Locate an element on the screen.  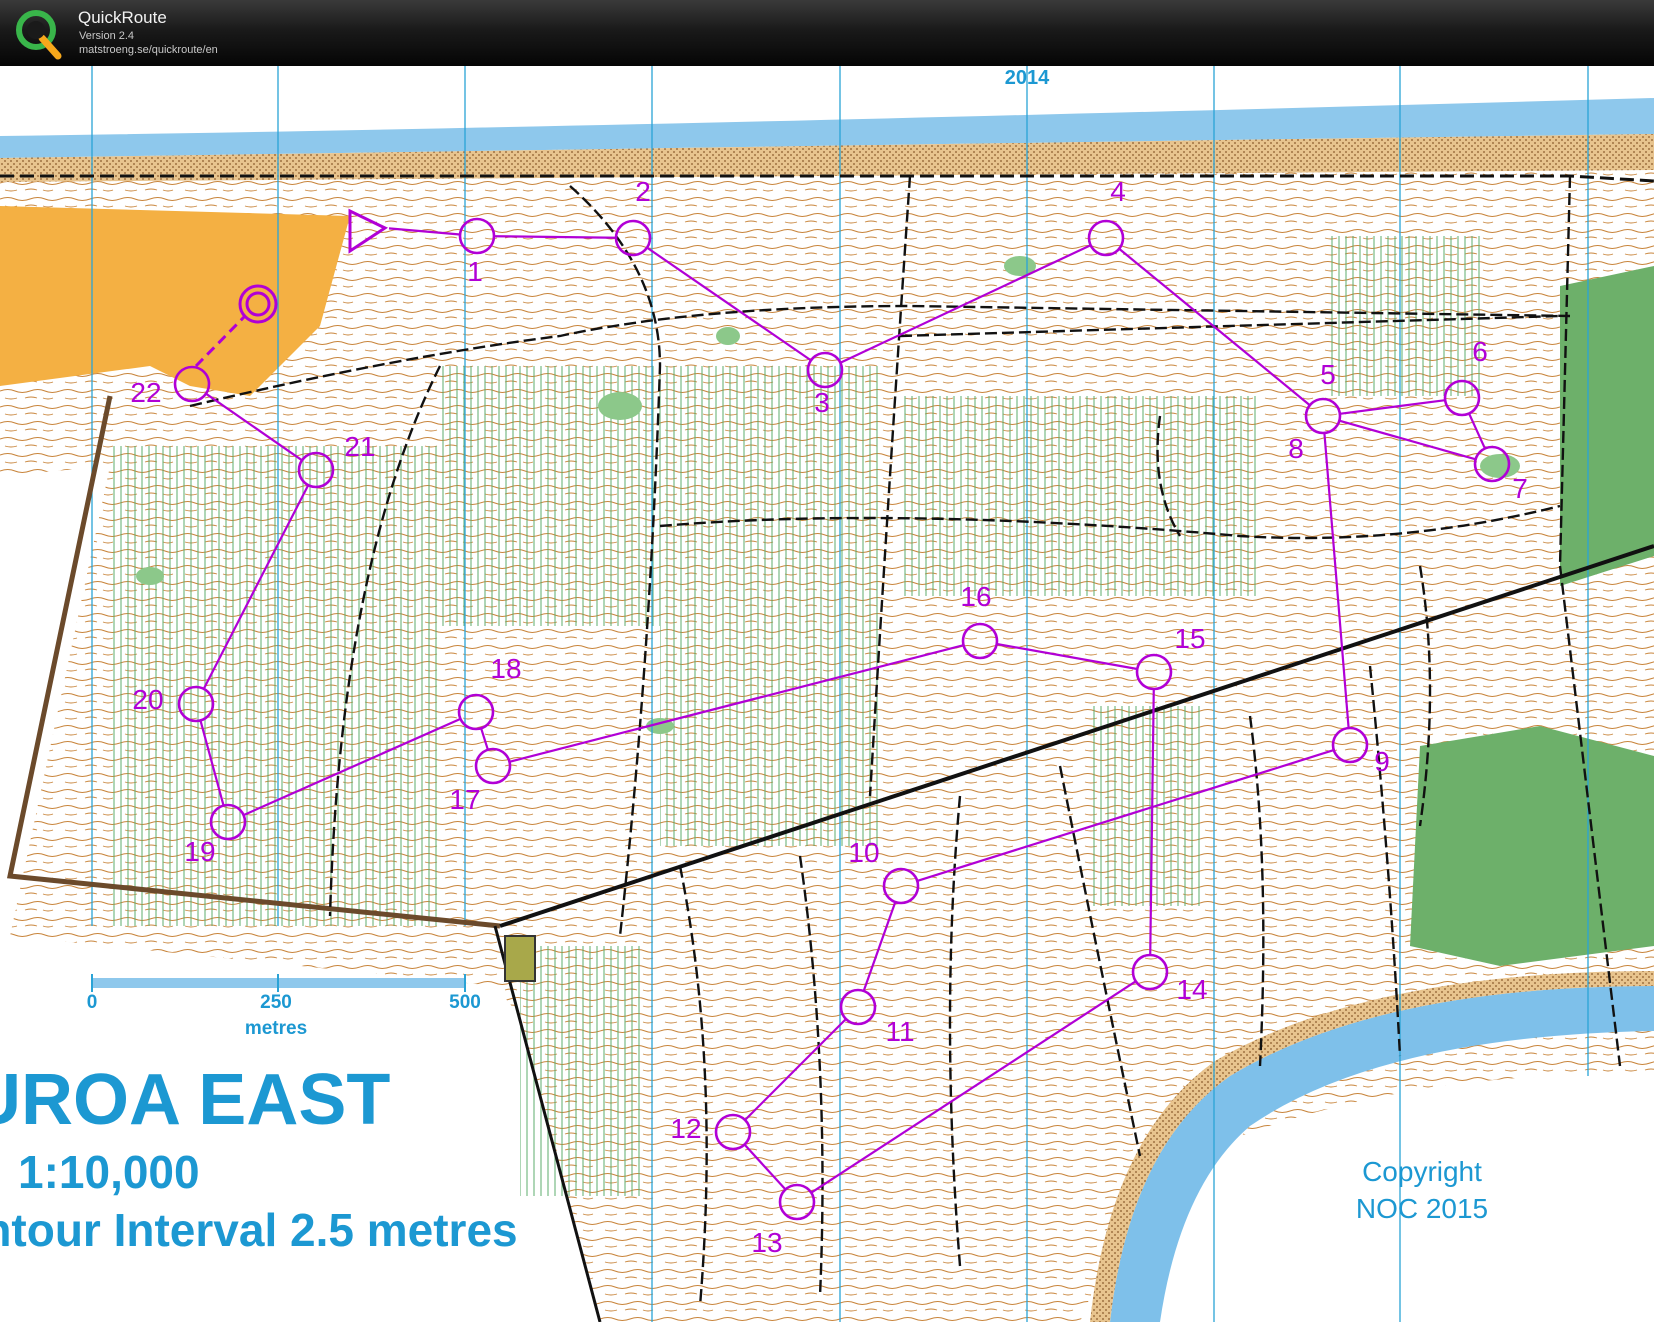
app-url: matstroeng.se/quickroute/en is located at coordinates (148, 50).